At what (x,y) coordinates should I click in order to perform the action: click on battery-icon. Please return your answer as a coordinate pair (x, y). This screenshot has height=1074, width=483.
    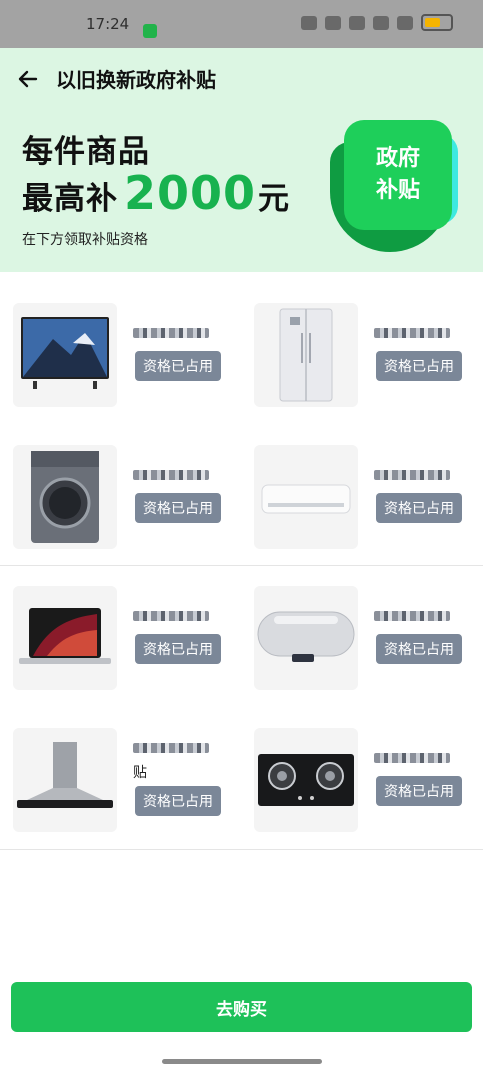
    Looking at the image, I should click on (437, 22).